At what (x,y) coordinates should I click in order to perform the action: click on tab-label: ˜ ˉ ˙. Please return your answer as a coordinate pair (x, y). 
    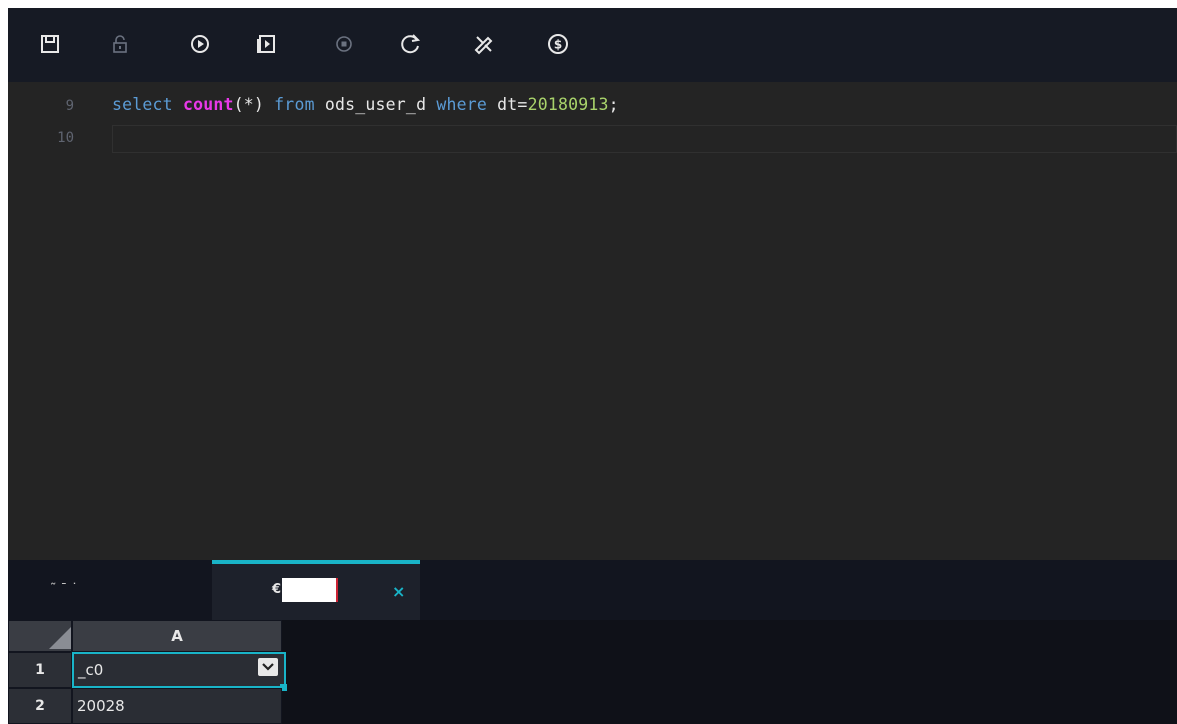
    Looking at the image, I should click on (64, 589).